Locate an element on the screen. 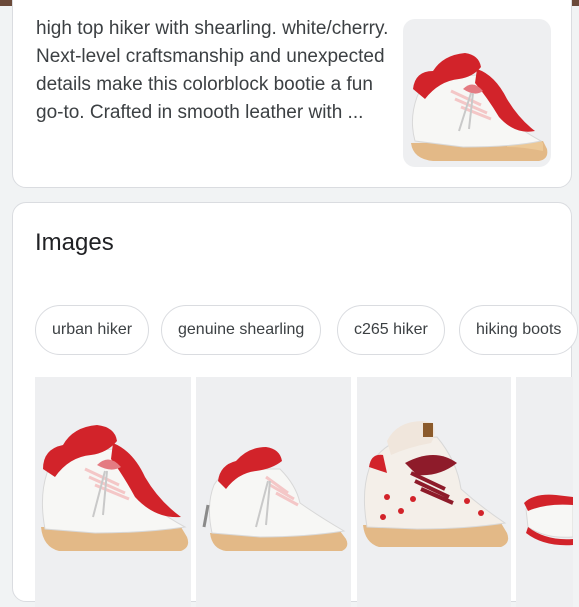  chip-urban-hiker: urban hiker is located at coordinates (92, 330).